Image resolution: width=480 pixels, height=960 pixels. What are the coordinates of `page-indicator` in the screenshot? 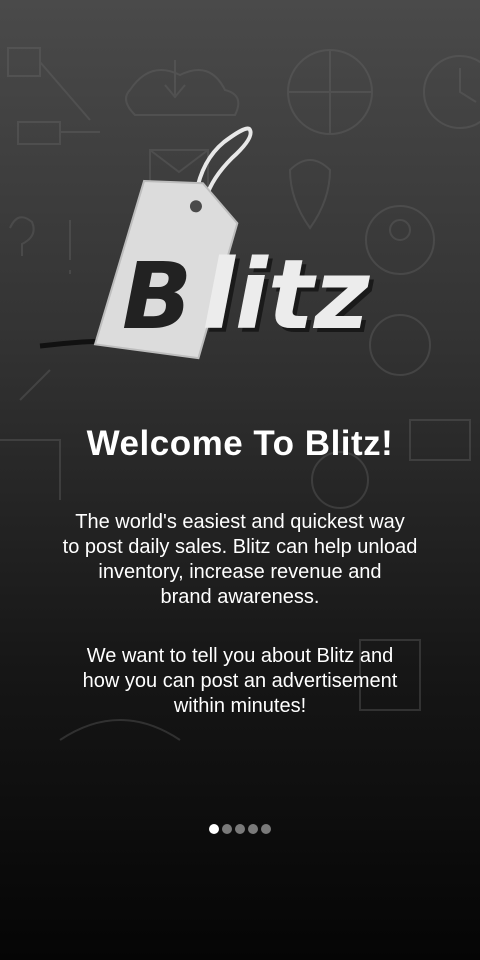 It's located at (240, 829).